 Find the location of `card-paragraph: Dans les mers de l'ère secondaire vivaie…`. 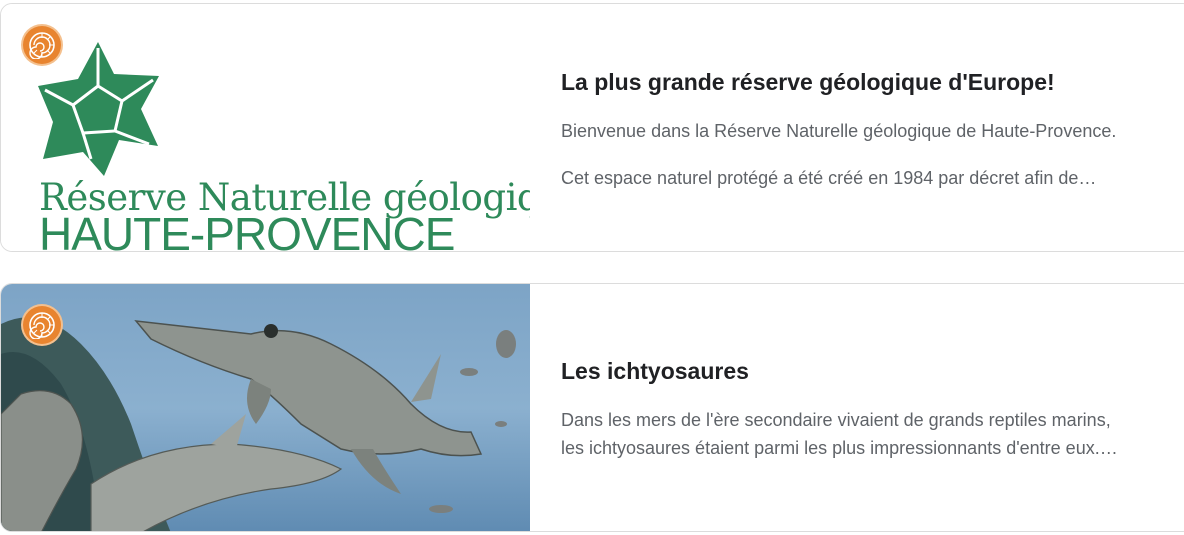

card-paragraph: Dans les mers de l'ère secondaire vivaie… is located at coordinates (836, 420).